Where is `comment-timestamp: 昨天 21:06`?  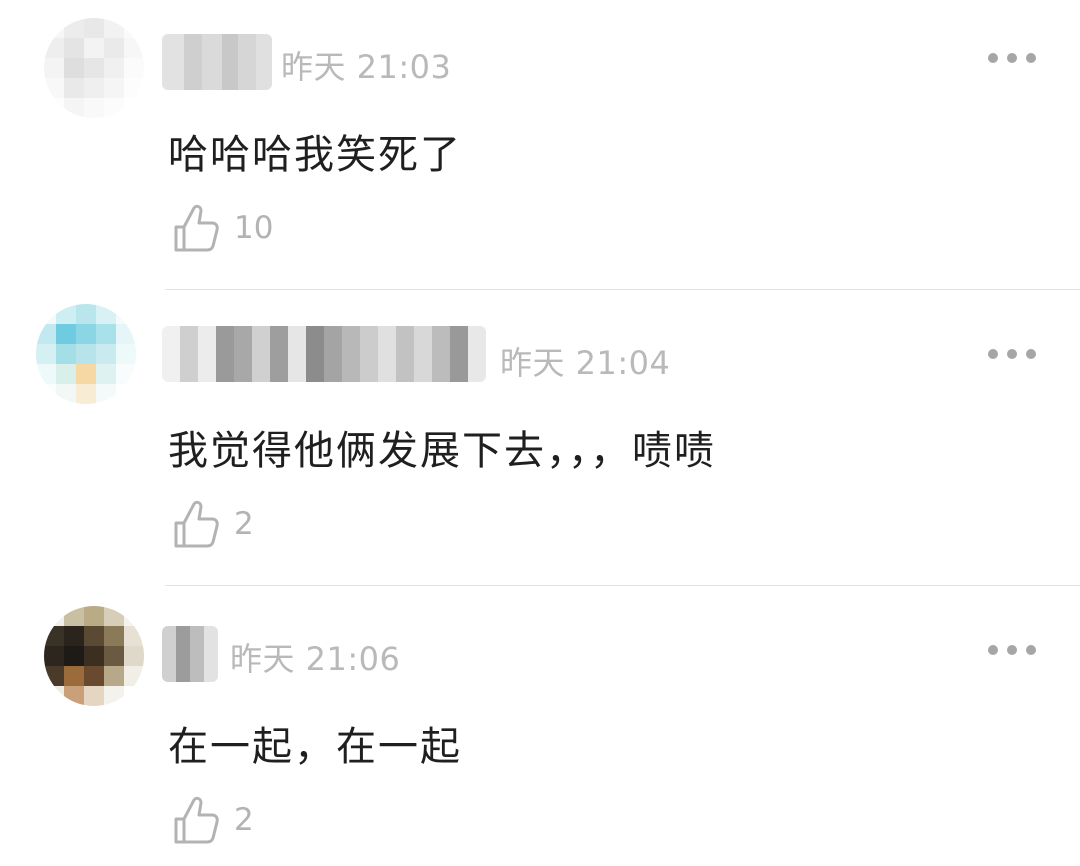
comment-timestamp: 昨天 21:06 is located at coordinates (315, 659).